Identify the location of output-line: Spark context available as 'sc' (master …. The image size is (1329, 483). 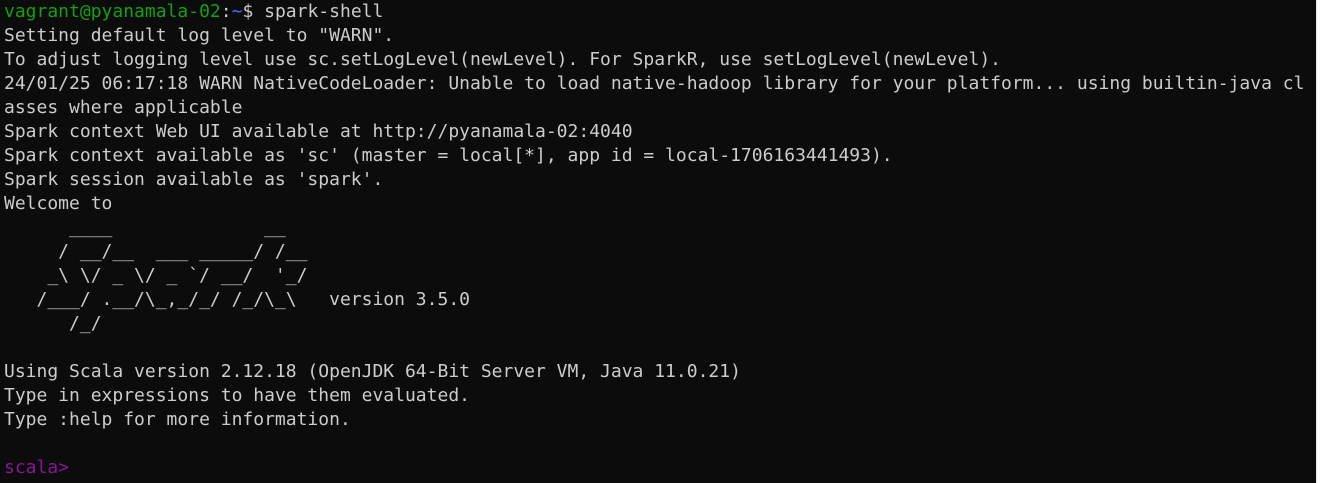
(448, 155).